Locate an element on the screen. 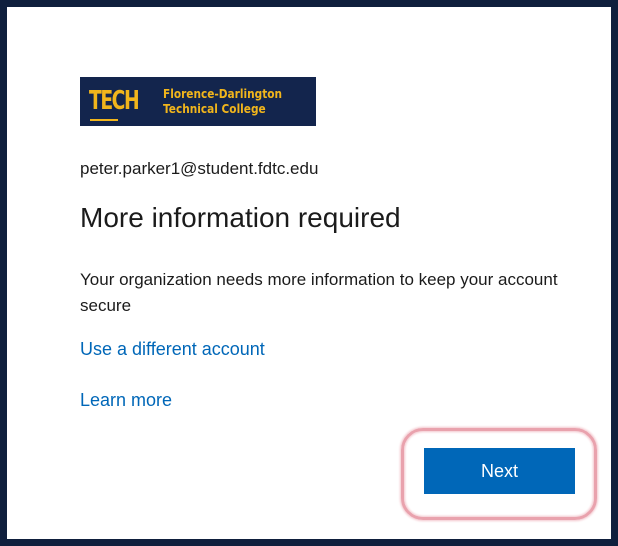  logo-text: Florence-Darlington Technical College is located at coordinates (222, 102).